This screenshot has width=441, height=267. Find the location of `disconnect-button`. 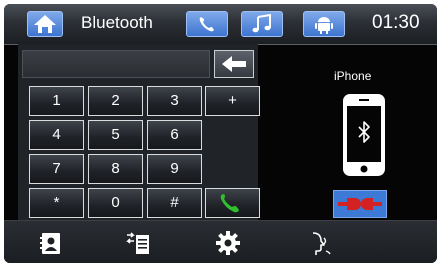

disconnect-button is located at coordinates (360, 204).